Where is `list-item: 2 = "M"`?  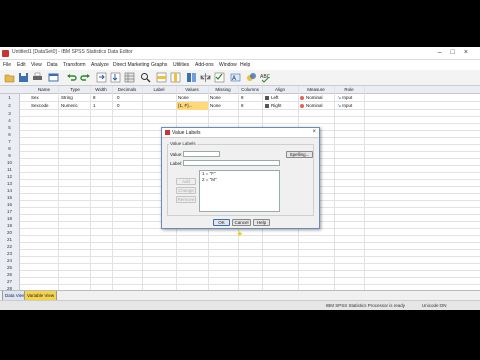 list-item: 2 = "M" is located at coordinates (239, 180).